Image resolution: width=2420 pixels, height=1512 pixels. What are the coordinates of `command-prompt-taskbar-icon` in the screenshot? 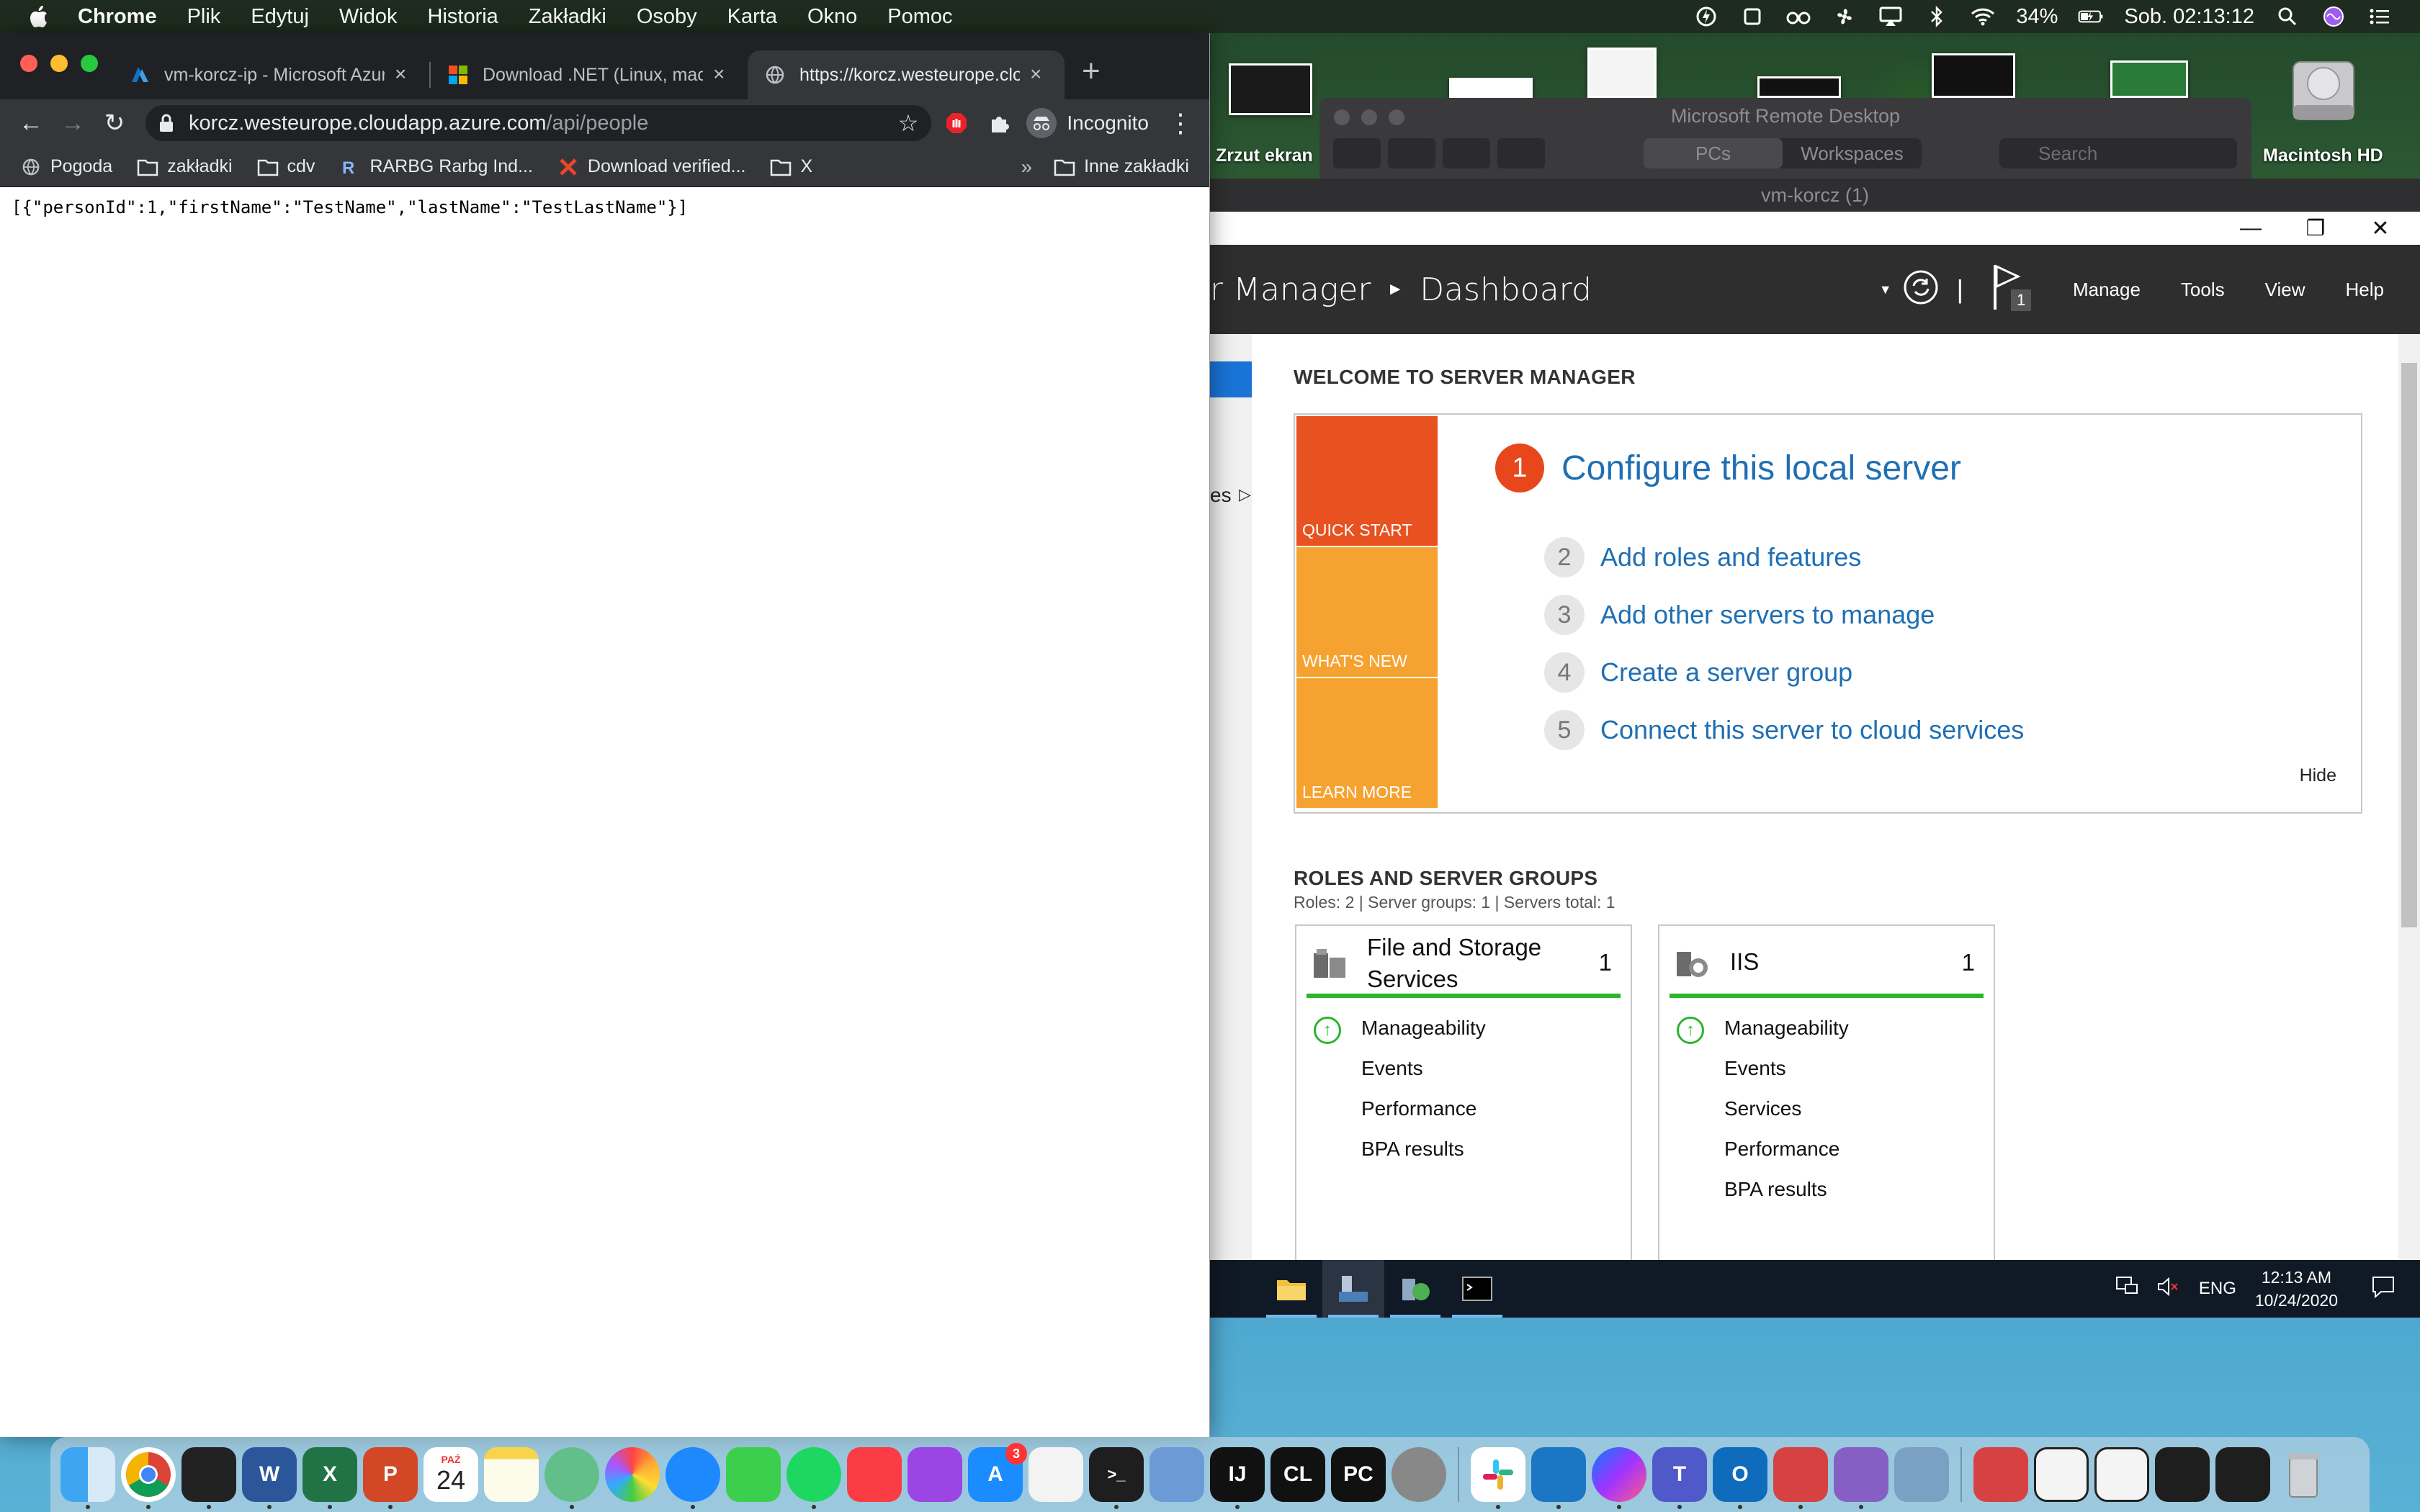 It's located at (1477, 1289).